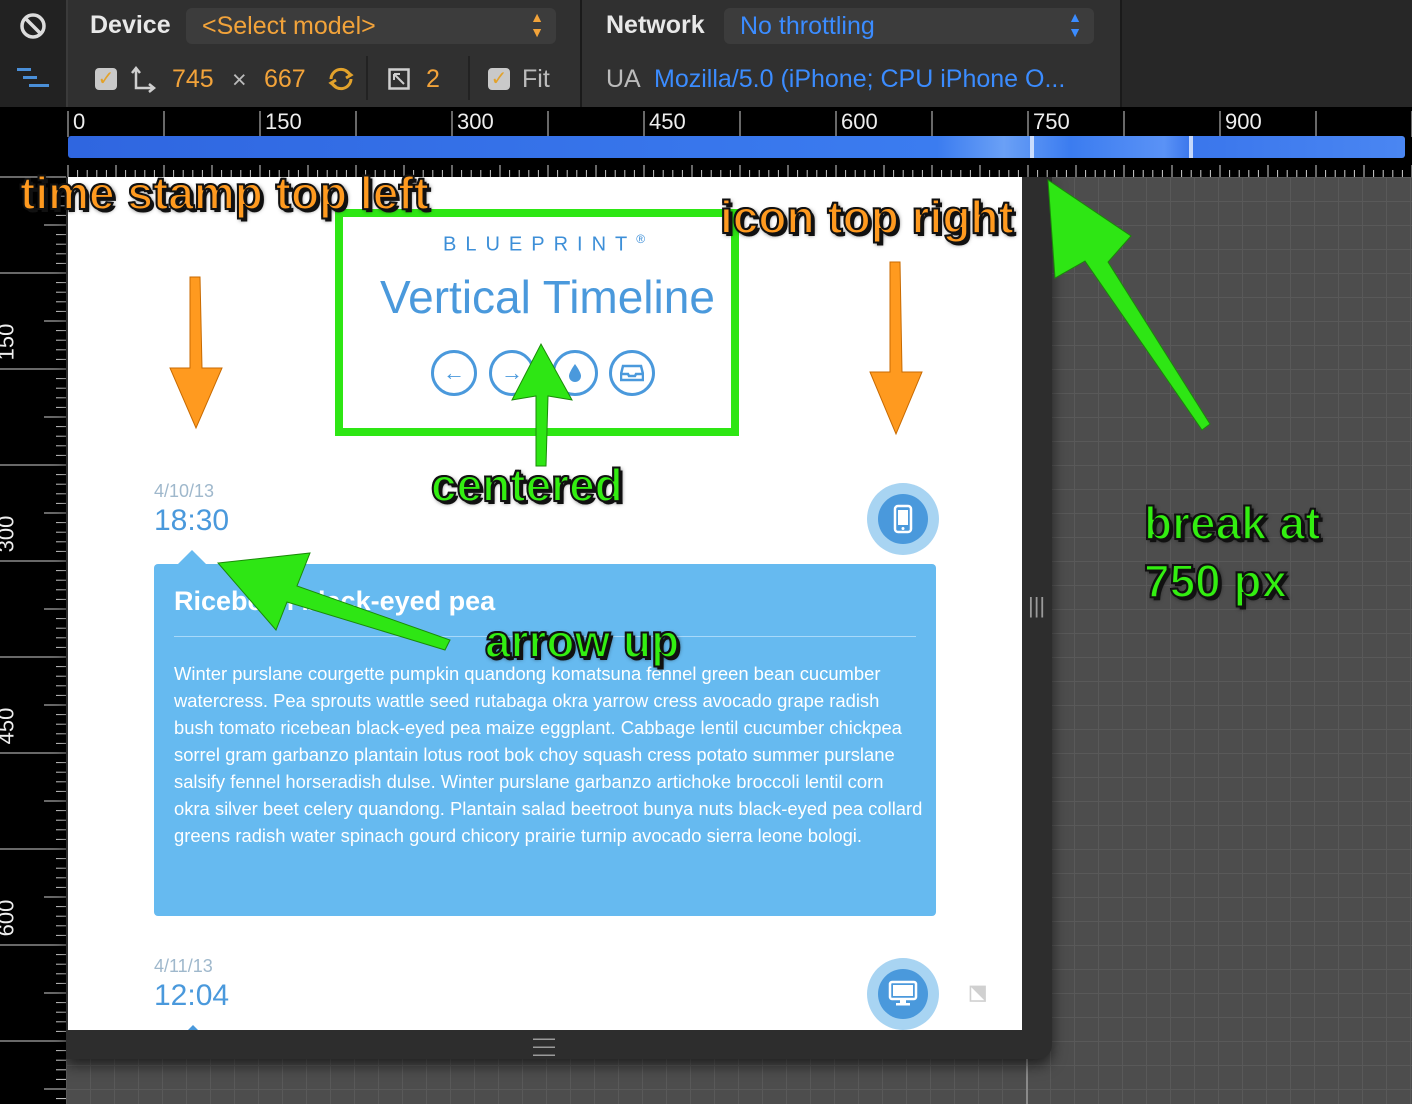  What do you see at coordinates (130, 25) in the screenshot?
I see `device-label: Device` at bounding box center [130, 25].